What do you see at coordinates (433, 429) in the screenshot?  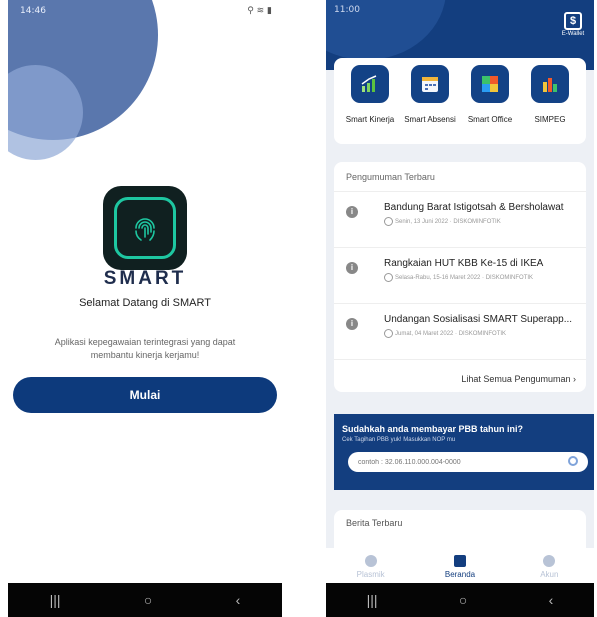 I see `pbb-title: Sudahkah anda membayar PBB tahun ini?` at bounding box center [433, 429].